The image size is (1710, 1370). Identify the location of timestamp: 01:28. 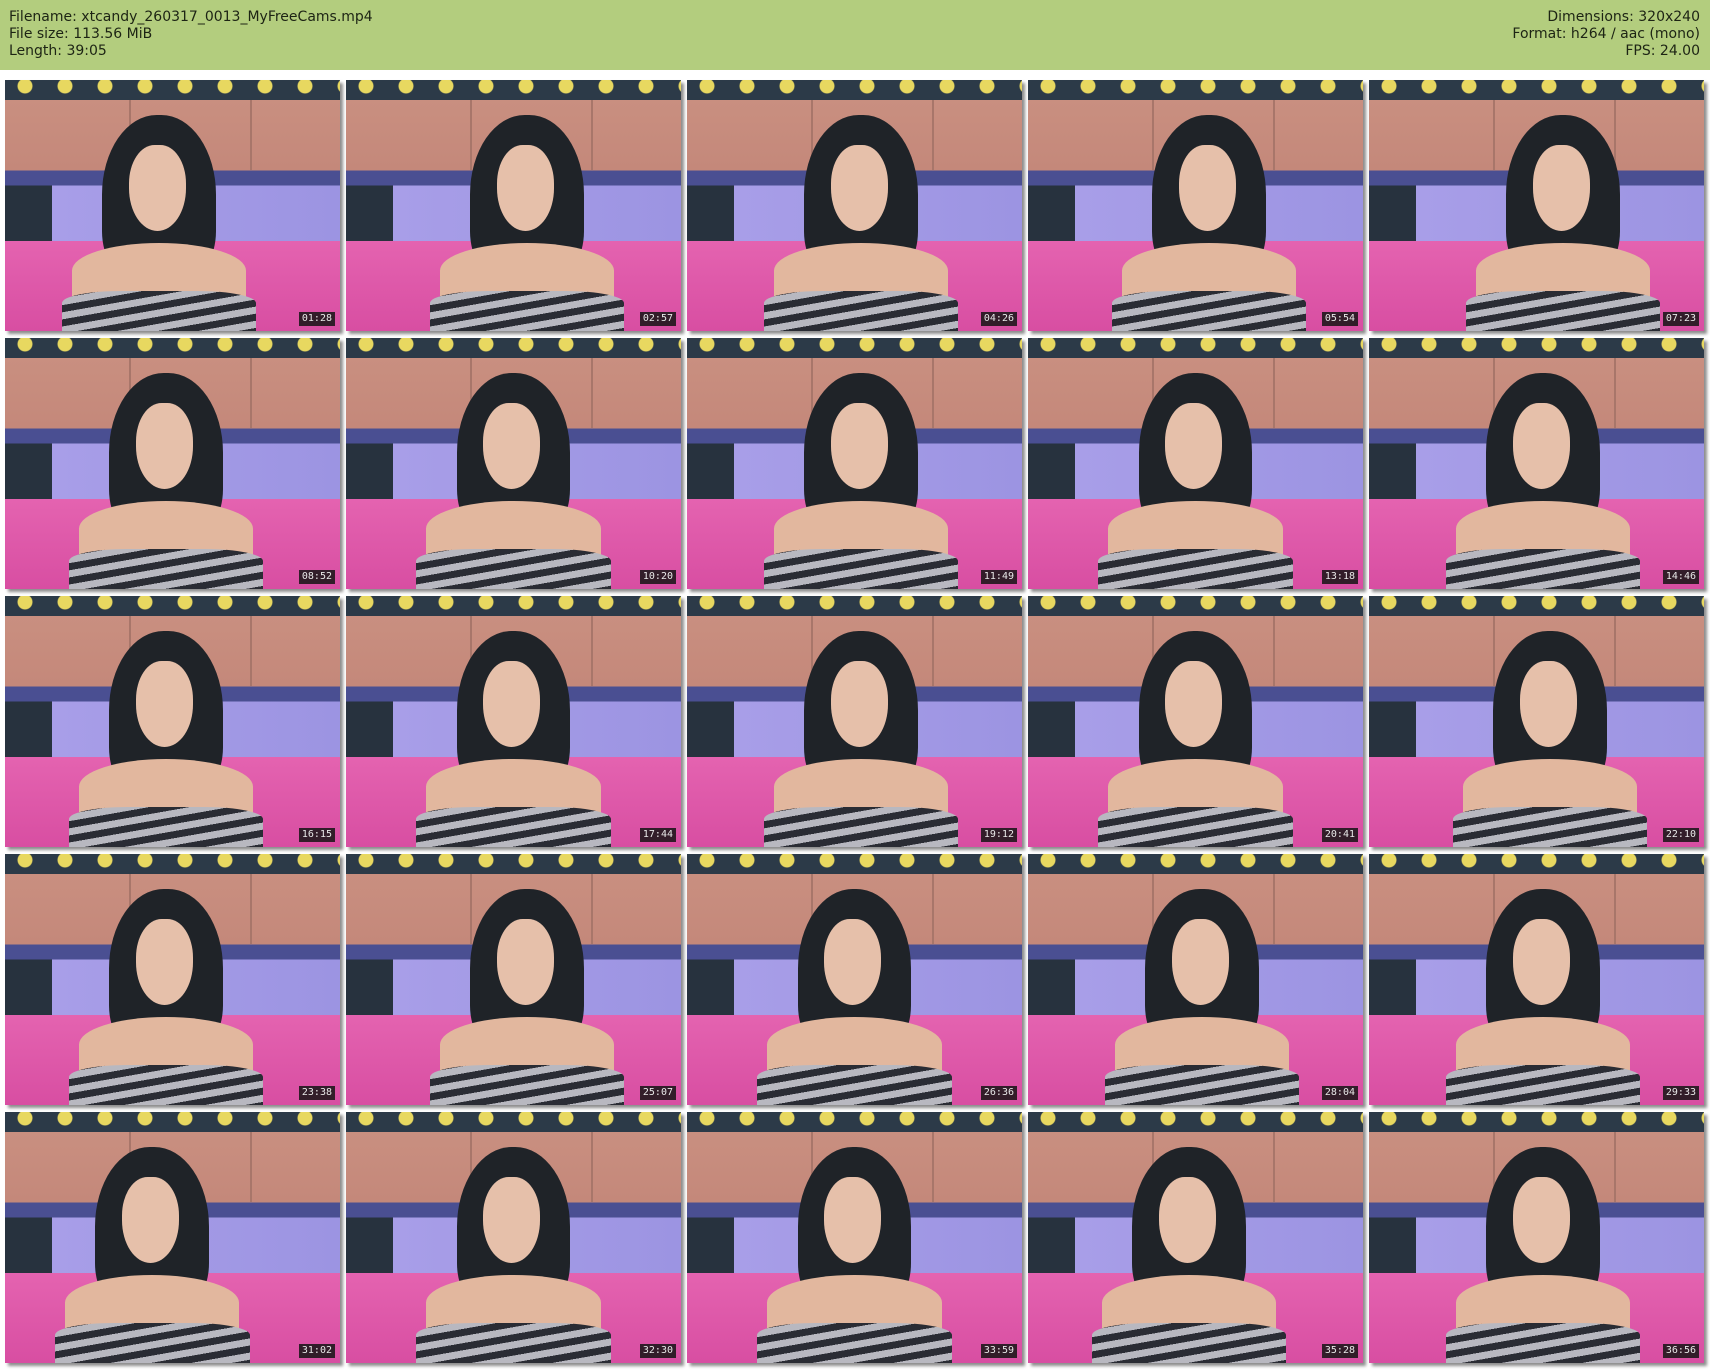
(316, 319).